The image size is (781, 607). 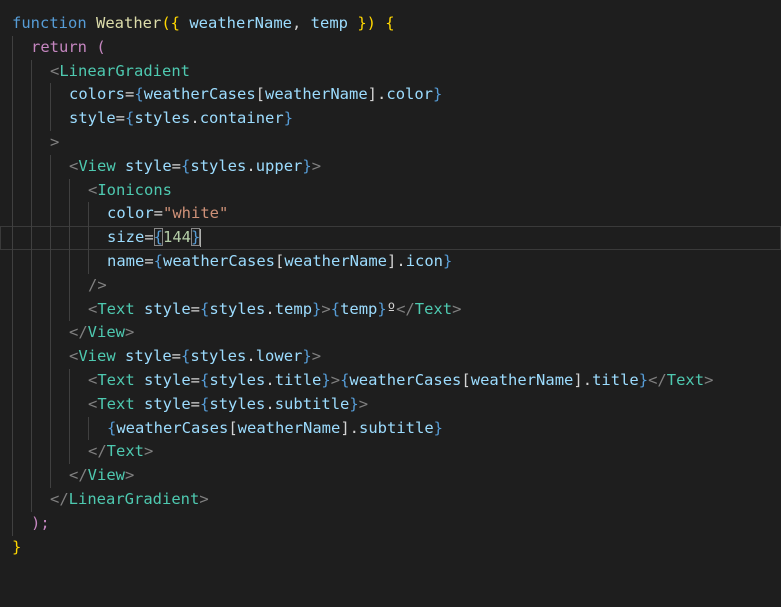 What do you see at coordinates (240, 23) in the screenshot?
I see `param-weatherName: weatherName` at bounding box center [240, 23].